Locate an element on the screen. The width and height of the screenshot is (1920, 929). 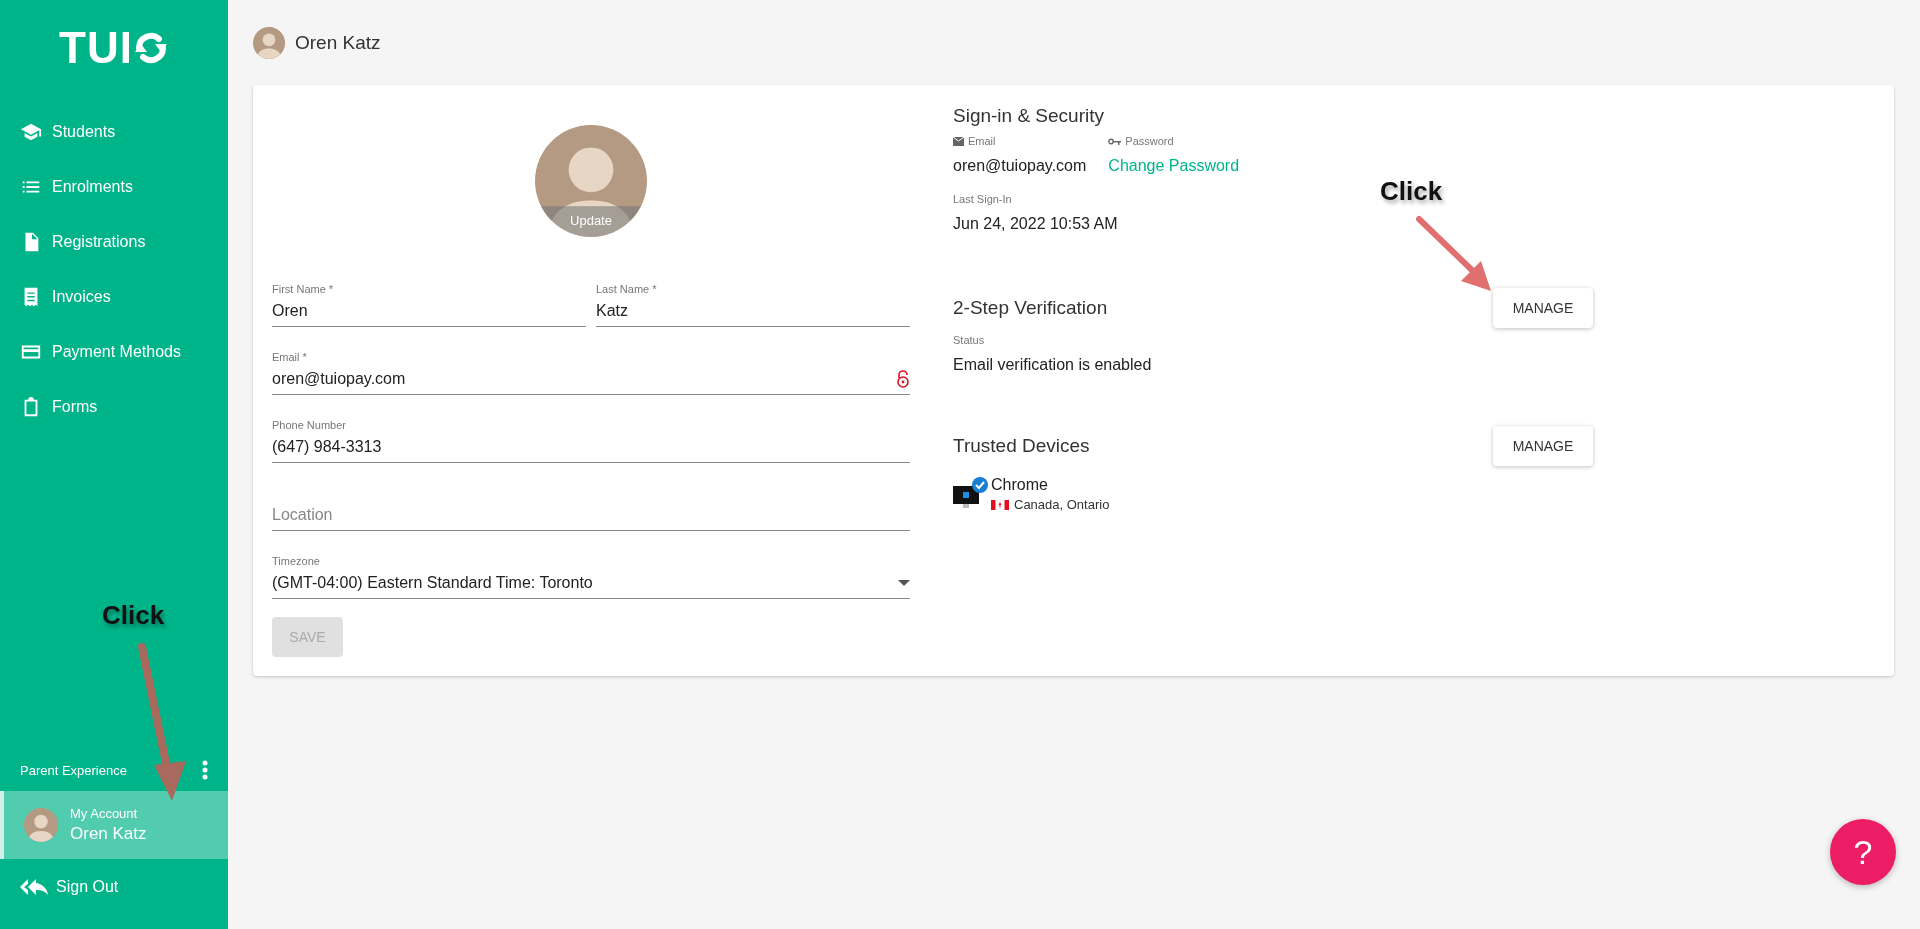
field-label: Email * is located at coordinates (290, 357).